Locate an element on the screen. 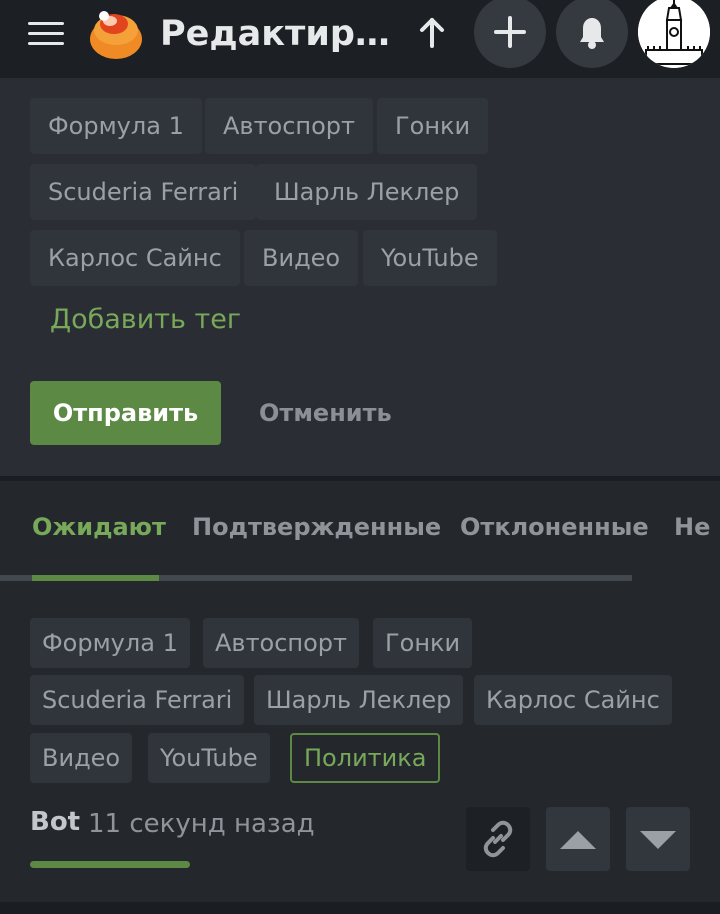 The width and height of the screenshot is (720, 914). tag-autosport: Автоспорт is located at coordinates (289, 126).